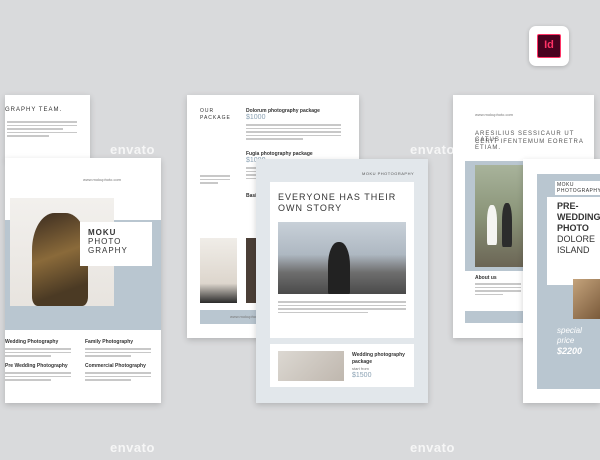  What do you see at coordinates (507, 225) in the screenshot?
I see `groom-figure` at bounding box center [507, 225].